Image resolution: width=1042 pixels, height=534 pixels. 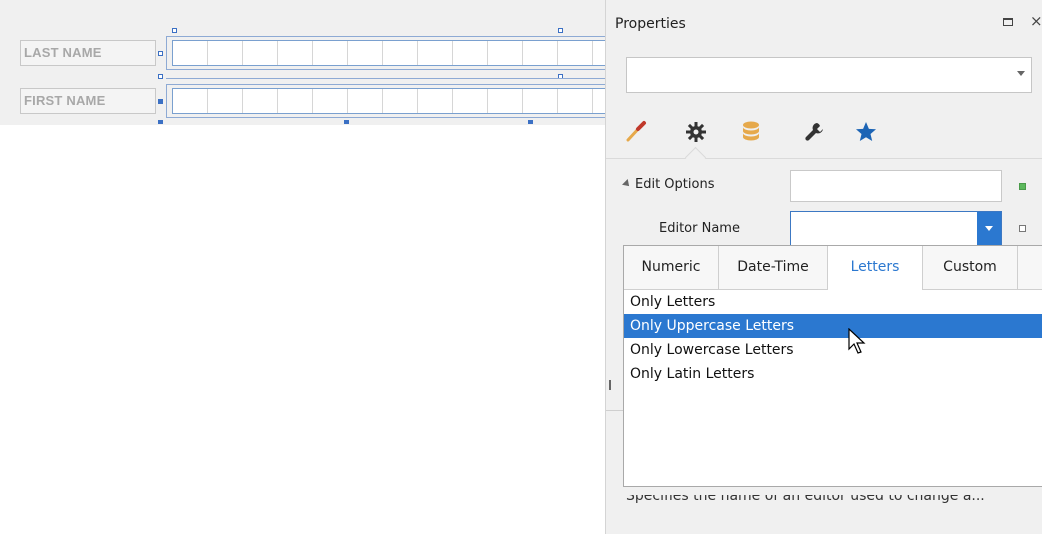 I want to click on brush-icon, so click(x=636, y=132).